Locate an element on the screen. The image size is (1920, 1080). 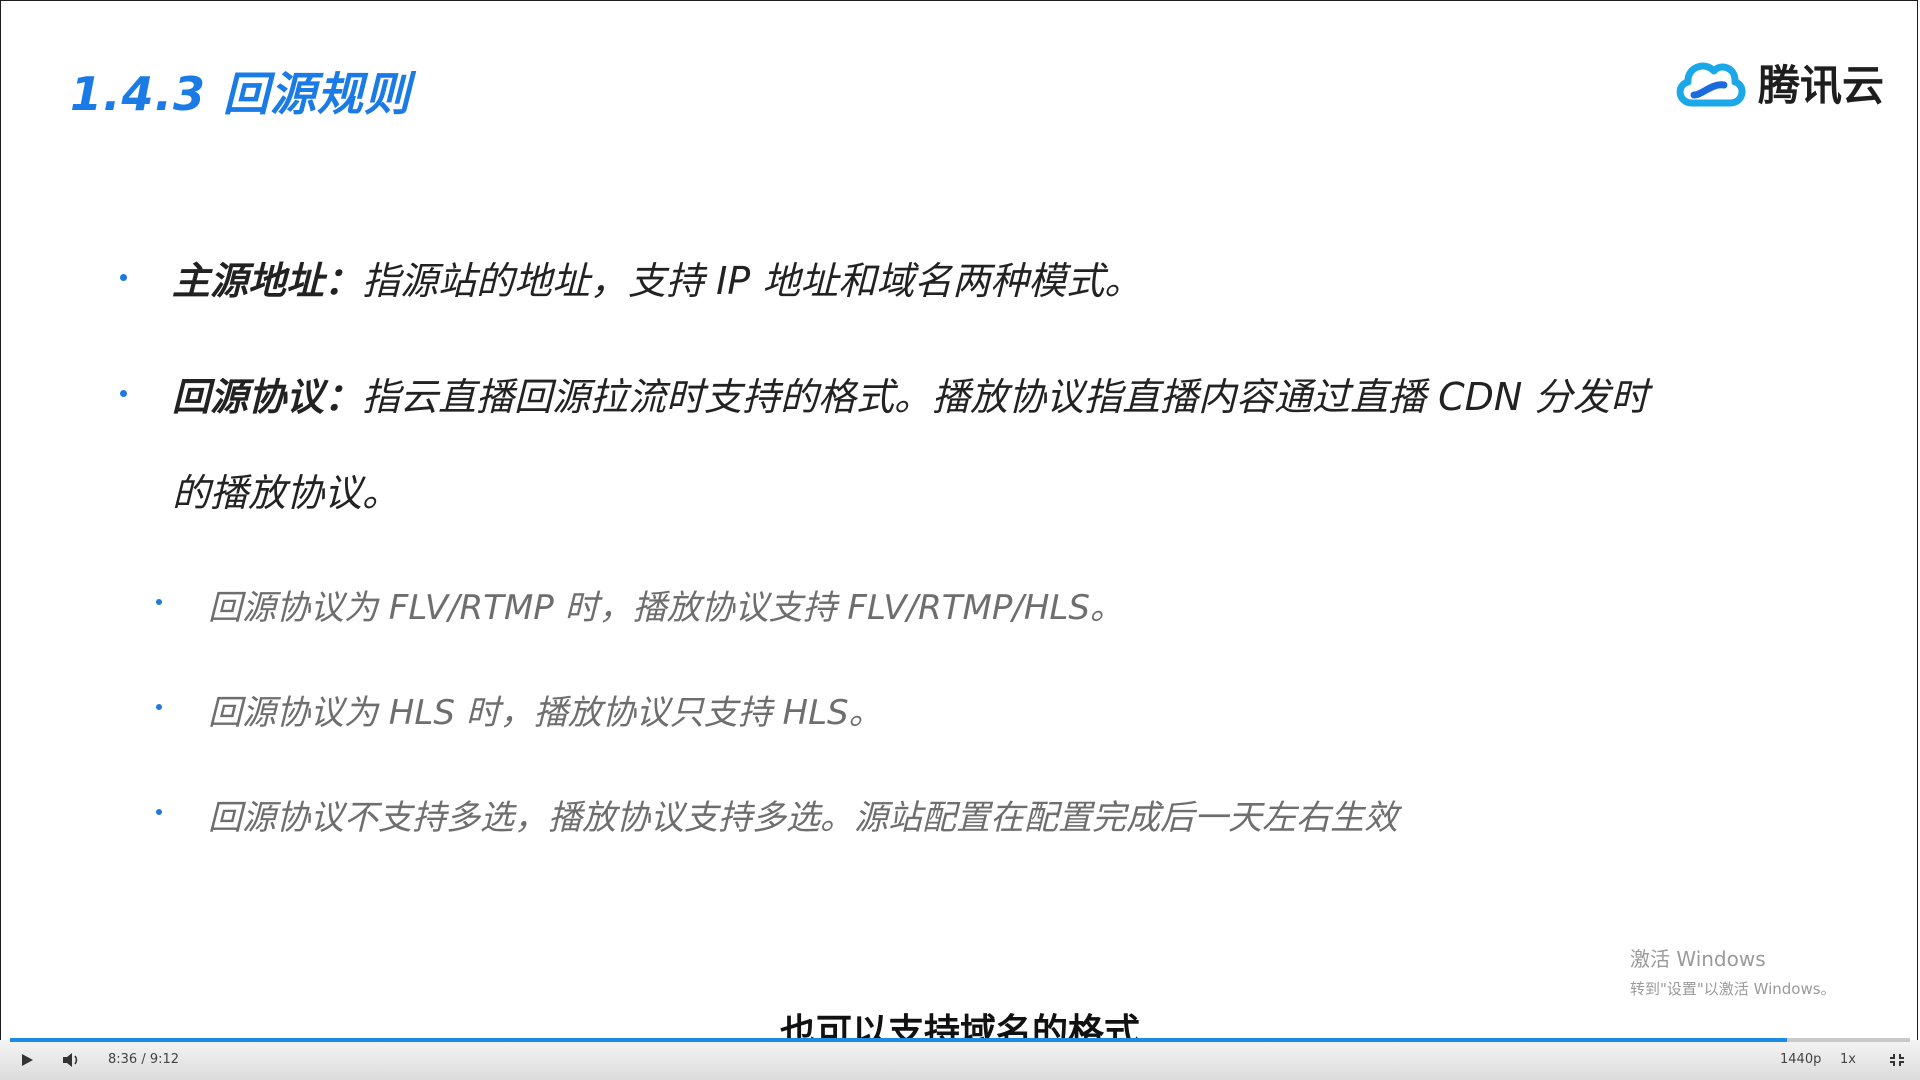
progress-fill is located at coordinates (898, 1040).